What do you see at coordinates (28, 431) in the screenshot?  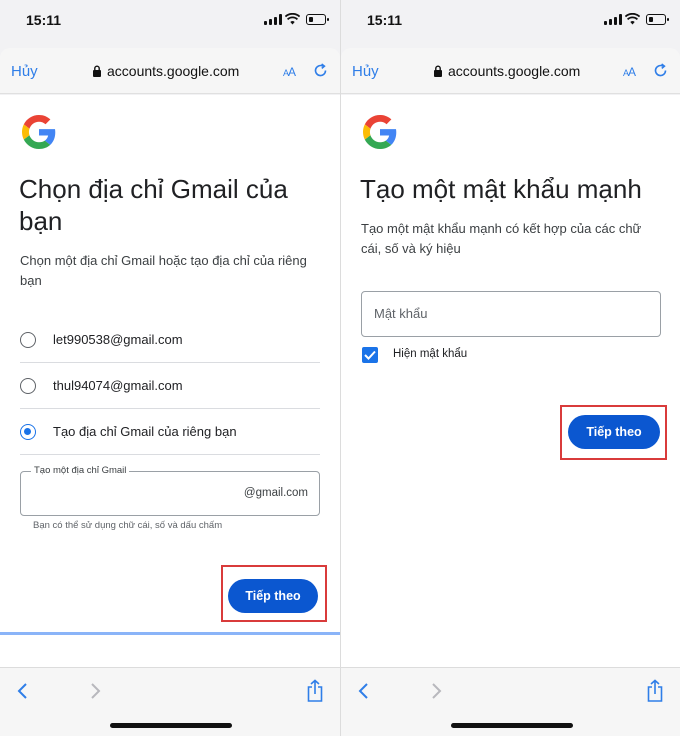 I see `radio-button-selected` at bounding box center [28, 431].